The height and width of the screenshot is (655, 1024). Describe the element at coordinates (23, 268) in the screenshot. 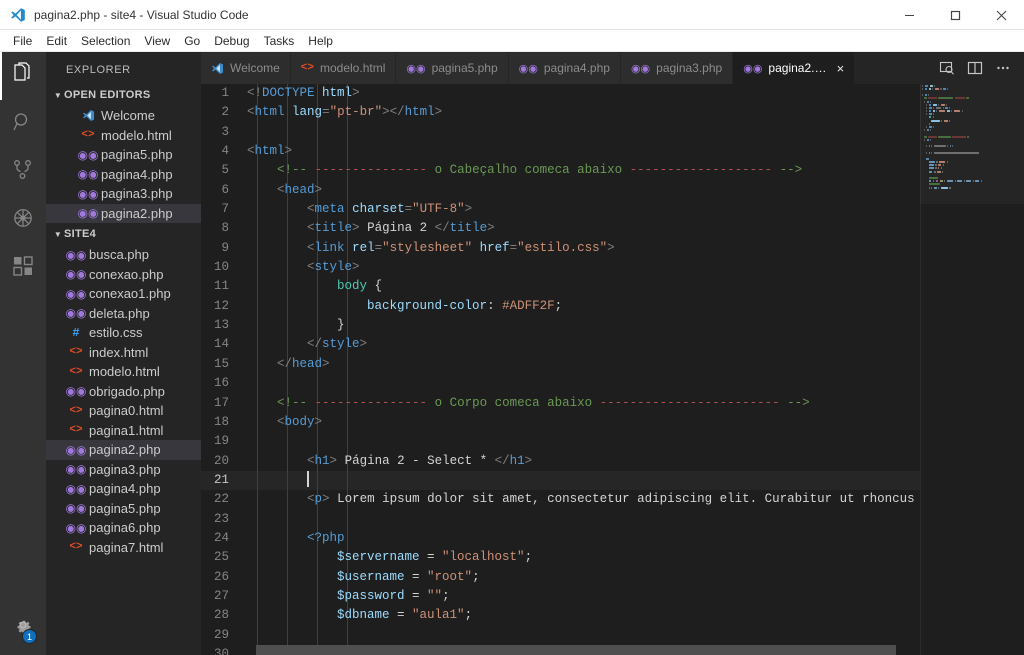

I see `activitybar-item-extensions` at that location.